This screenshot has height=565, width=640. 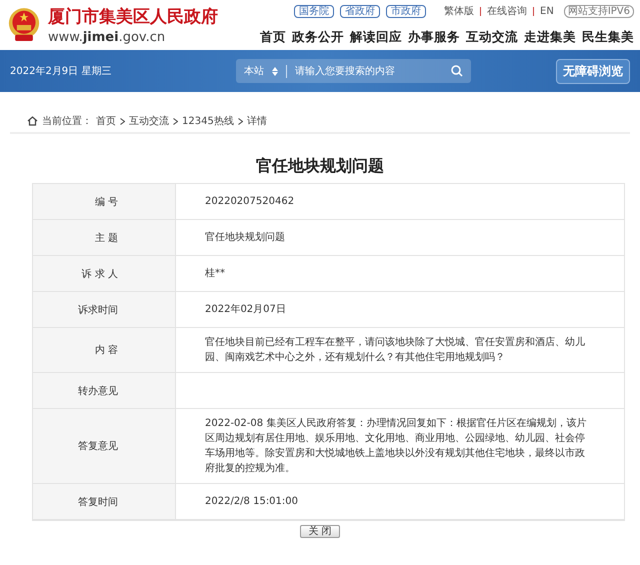 I want to click on field-value: 官任地块规划问题, so click(x=245, y=237).